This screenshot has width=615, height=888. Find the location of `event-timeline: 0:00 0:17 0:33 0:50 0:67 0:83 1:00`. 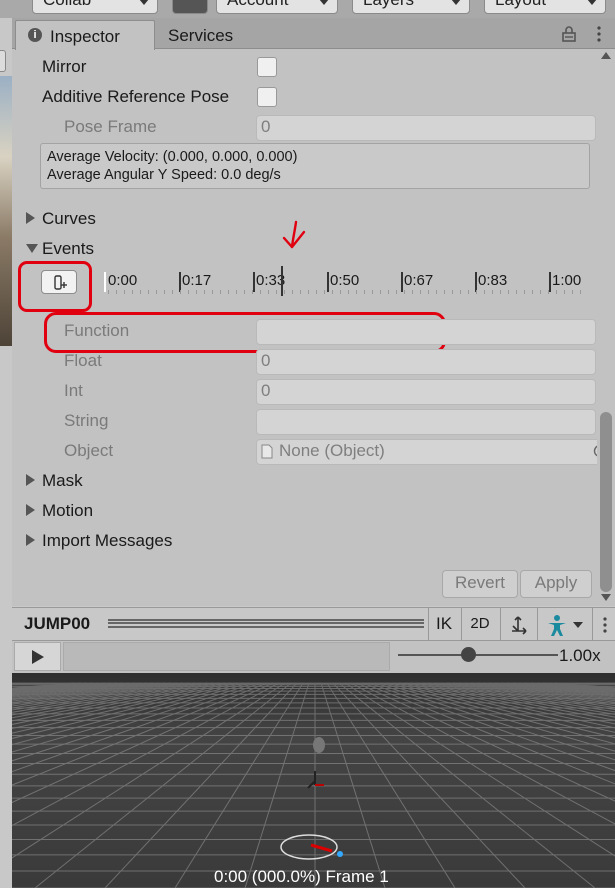

event-timeline: 0:00 0:17 0:33 0:50 0:67 0:83 1:00 is located at coordinates (345, 281).